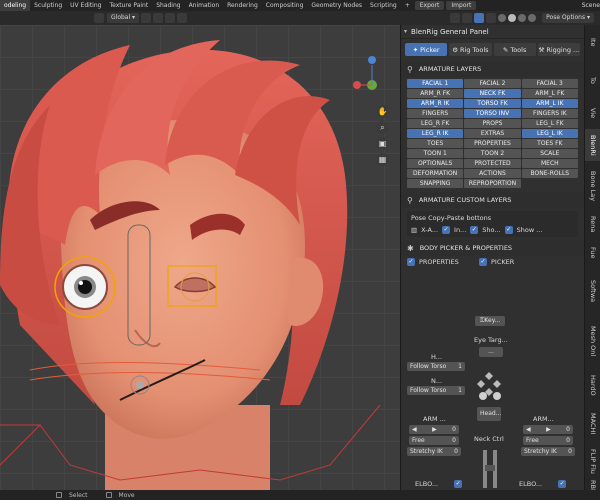 This screenshot has width=600, height=500. Describe the element at coordinates (435, 83) in the screenshot. I see `layer-toggle-facial-1: FACIAL 1` at that location.